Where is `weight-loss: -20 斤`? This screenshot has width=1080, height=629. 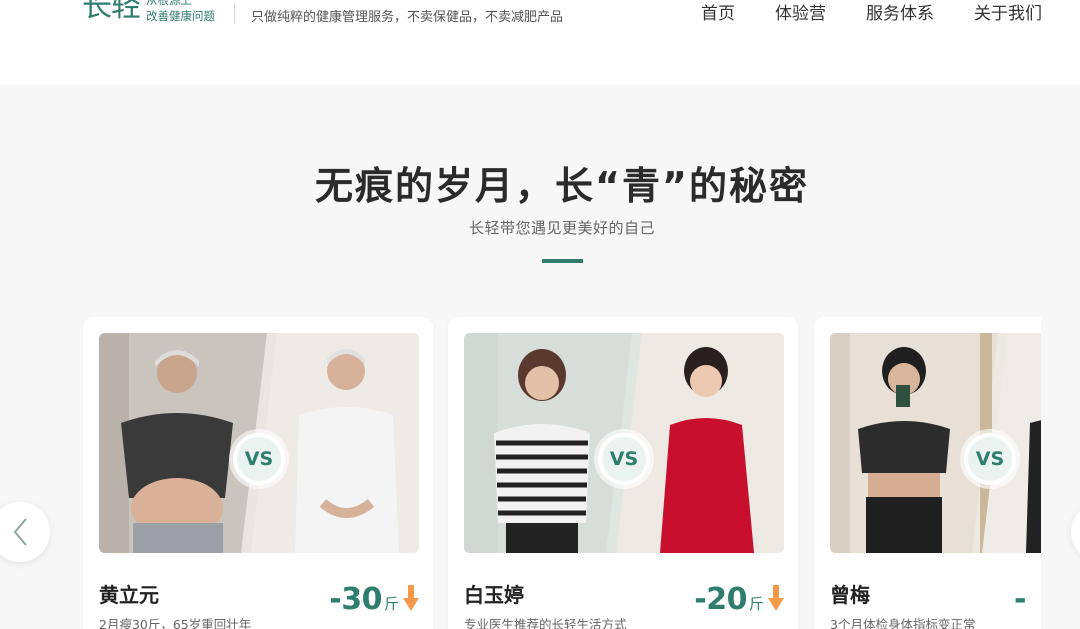 weight-loss: -20 斤 is located at coordinates (739, 599).